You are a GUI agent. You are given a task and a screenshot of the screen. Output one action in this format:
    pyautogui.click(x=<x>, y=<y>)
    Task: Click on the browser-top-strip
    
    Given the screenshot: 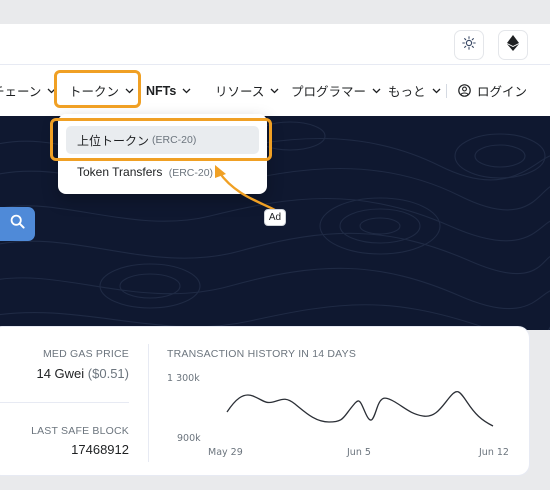 What is the action you would take?
    pyautogui.click(x=275, y=12)
    